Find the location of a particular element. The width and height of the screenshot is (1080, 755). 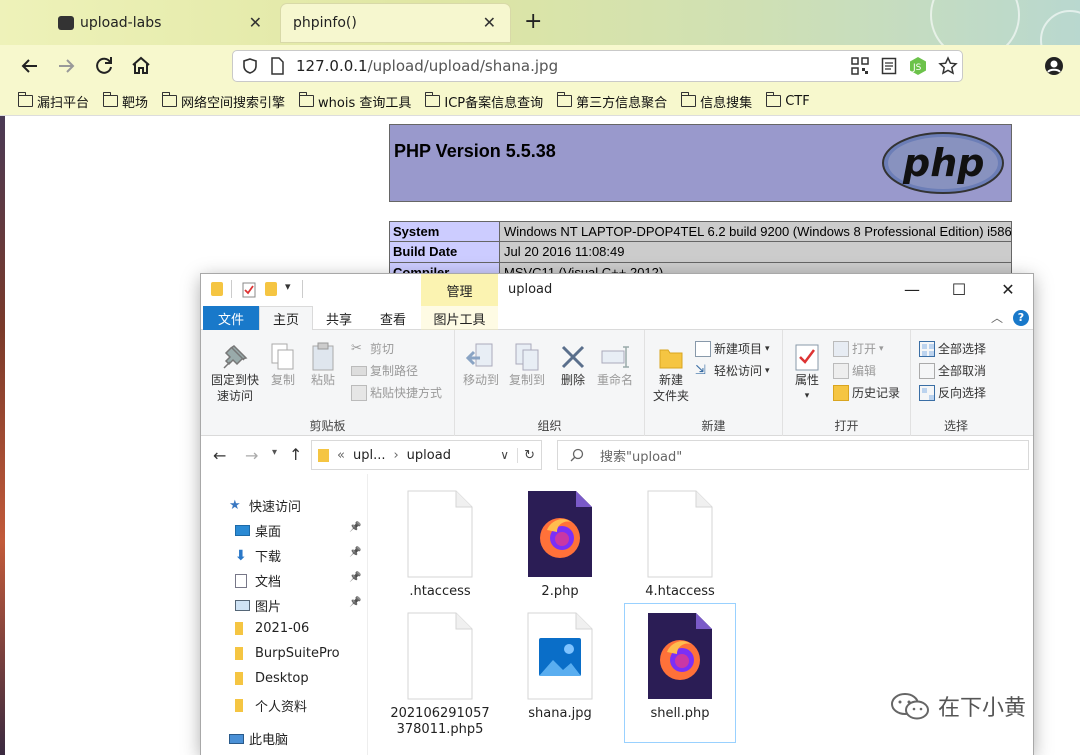

new-folder-button: 新建 文件夹 is located at coordinates (671, 373).